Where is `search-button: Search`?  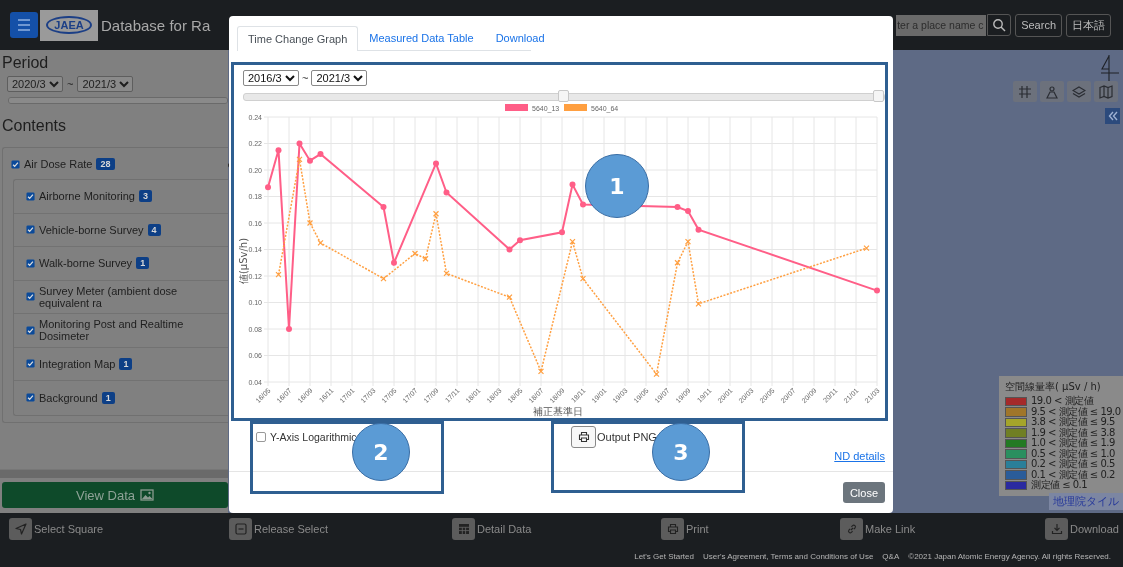
search-button: Search is located at coordinates (1038, 25).